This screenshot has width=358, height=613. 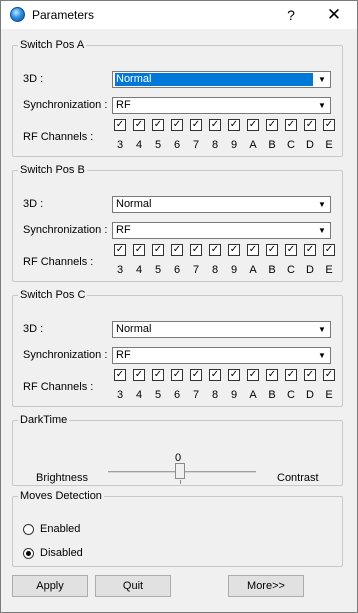 I want to click on darktime-group: DarkTime 0 Brightness Contrast, so click(x=177, y=450).